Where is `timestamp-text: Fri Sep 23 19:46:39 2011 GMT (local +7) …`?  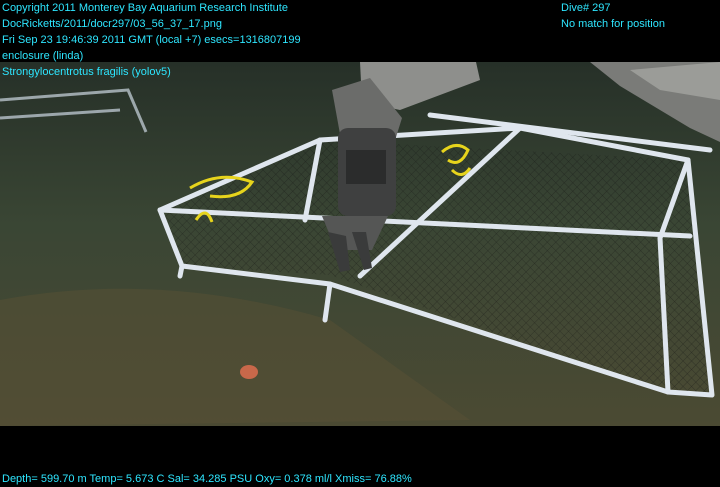
timestamp-text: Fri Sep 23 19:46:39 2011 GMT (local +7) … is located at coordinates (151, 40).